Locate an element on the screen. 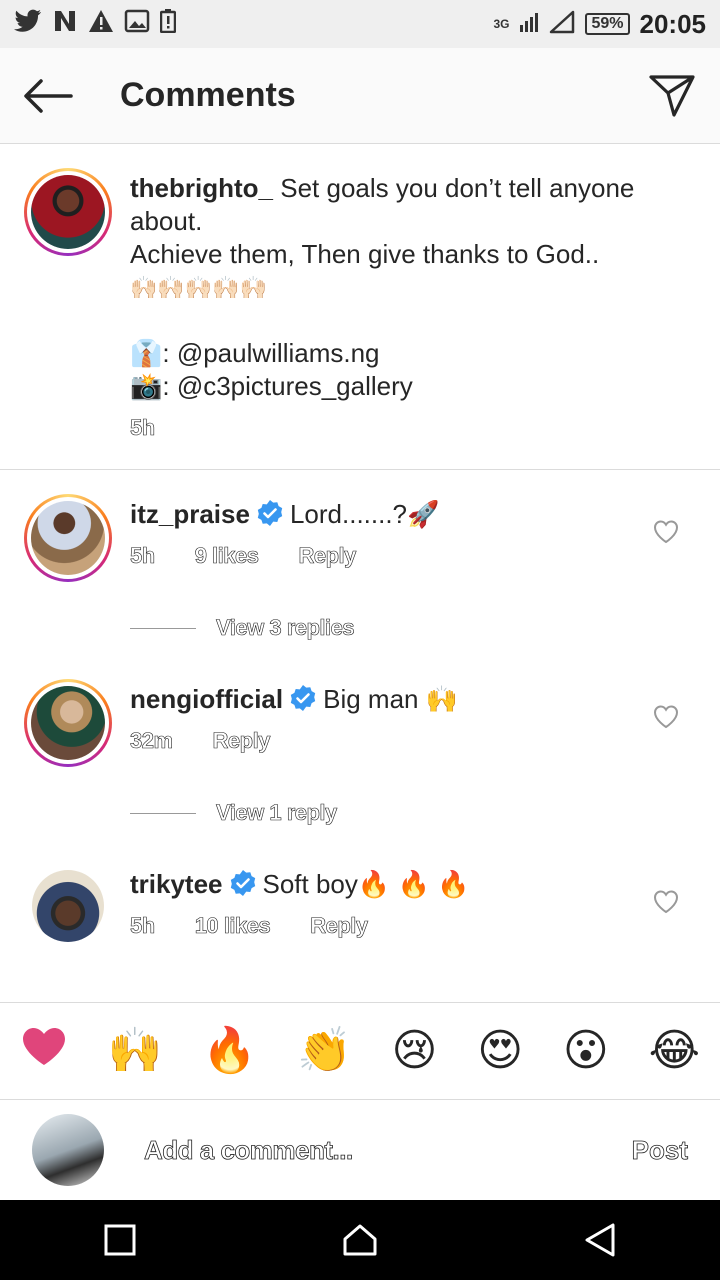  back-button is located at coordinates (48, 96).